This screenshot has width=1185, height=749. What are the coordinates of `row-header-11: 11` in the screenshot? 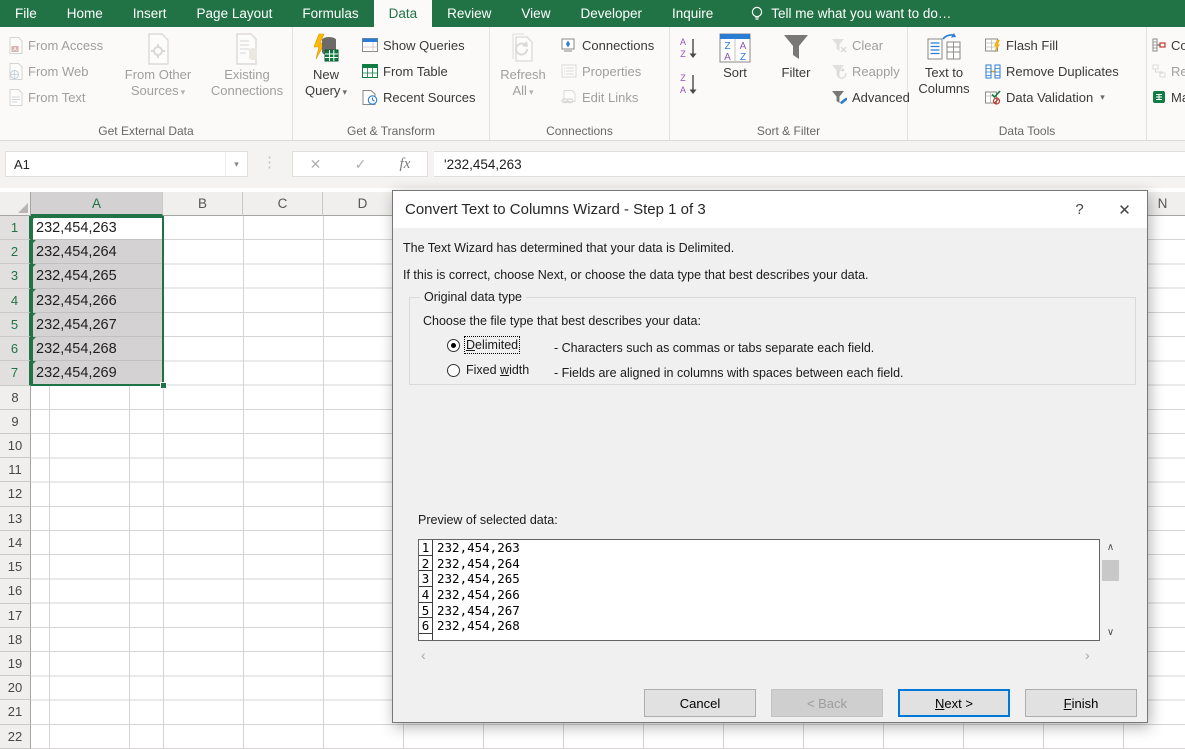 It's located at (15, 470).